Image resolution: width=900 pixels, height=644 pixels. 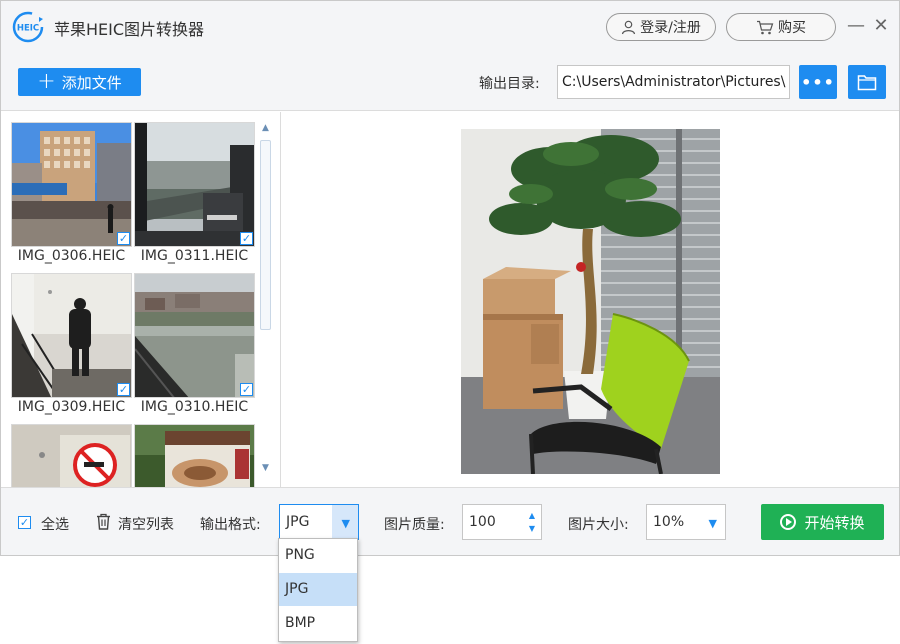 What do you see at coordinates (318, 623) in the screenshot?
I see `format-option-bmp: BMP` at bounding box center [318, 623].